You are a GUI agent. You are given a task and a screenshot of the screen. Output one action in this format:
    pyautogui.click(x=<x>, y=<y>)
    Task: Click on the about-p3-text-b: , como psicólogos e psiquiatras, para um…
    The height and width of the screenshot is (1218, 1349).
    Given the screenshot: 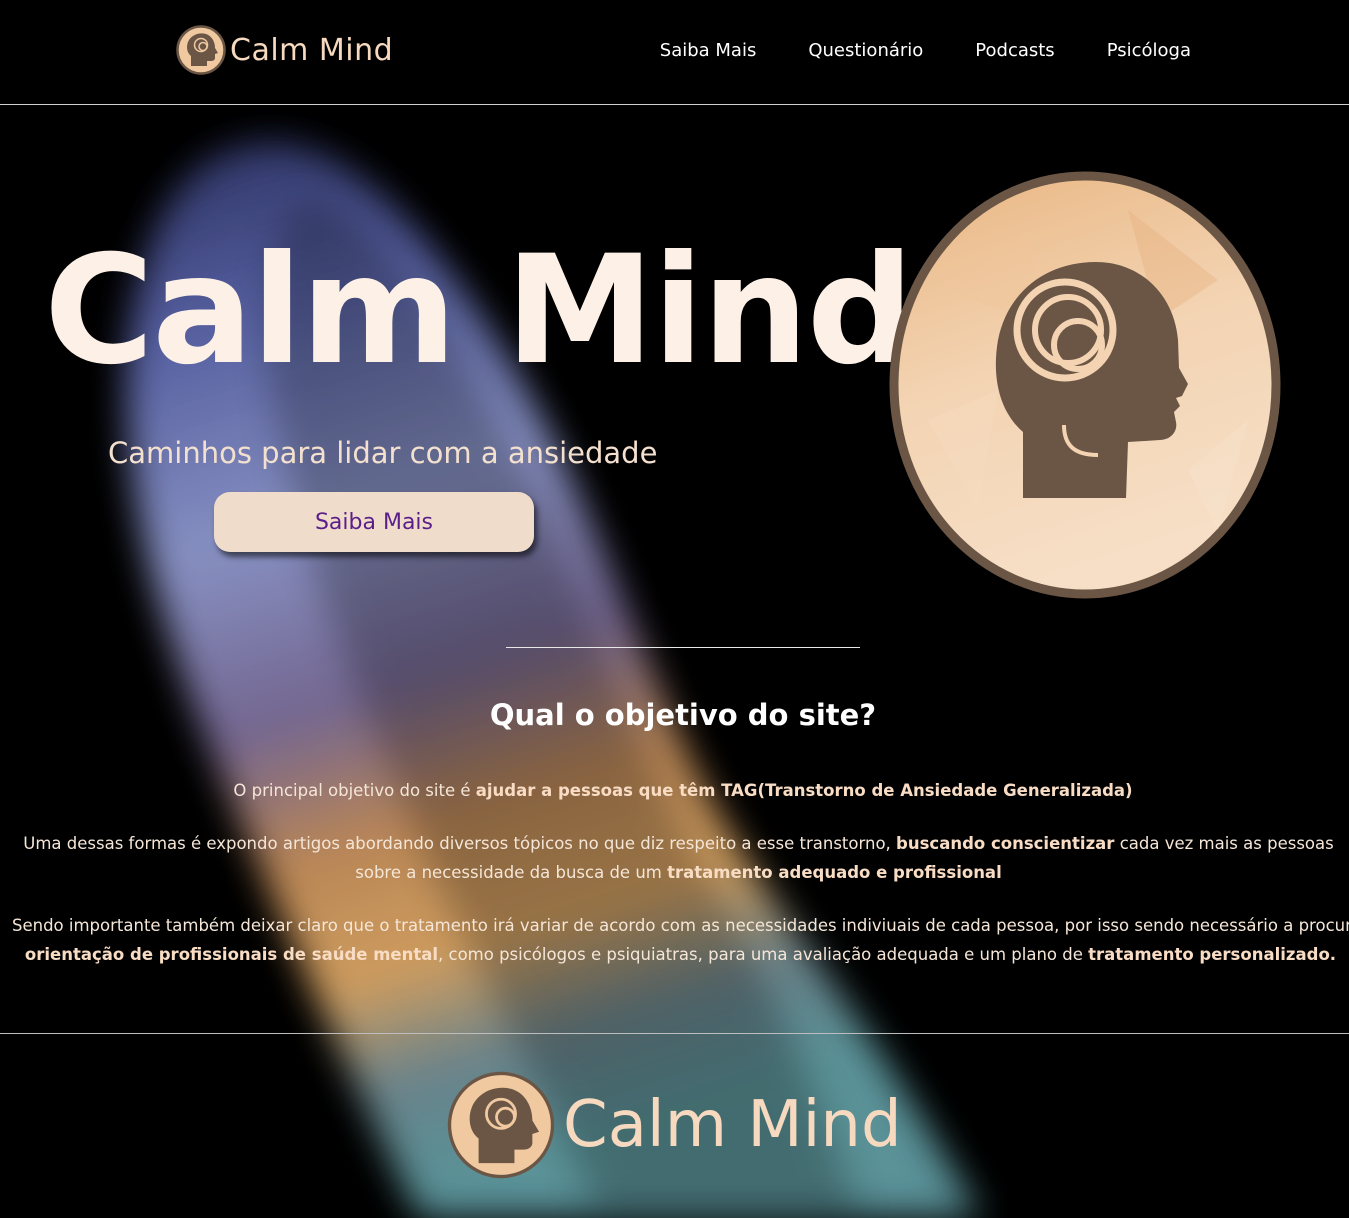 What is the action you would take?
    pyautogui.click(x=763, y=954)
    